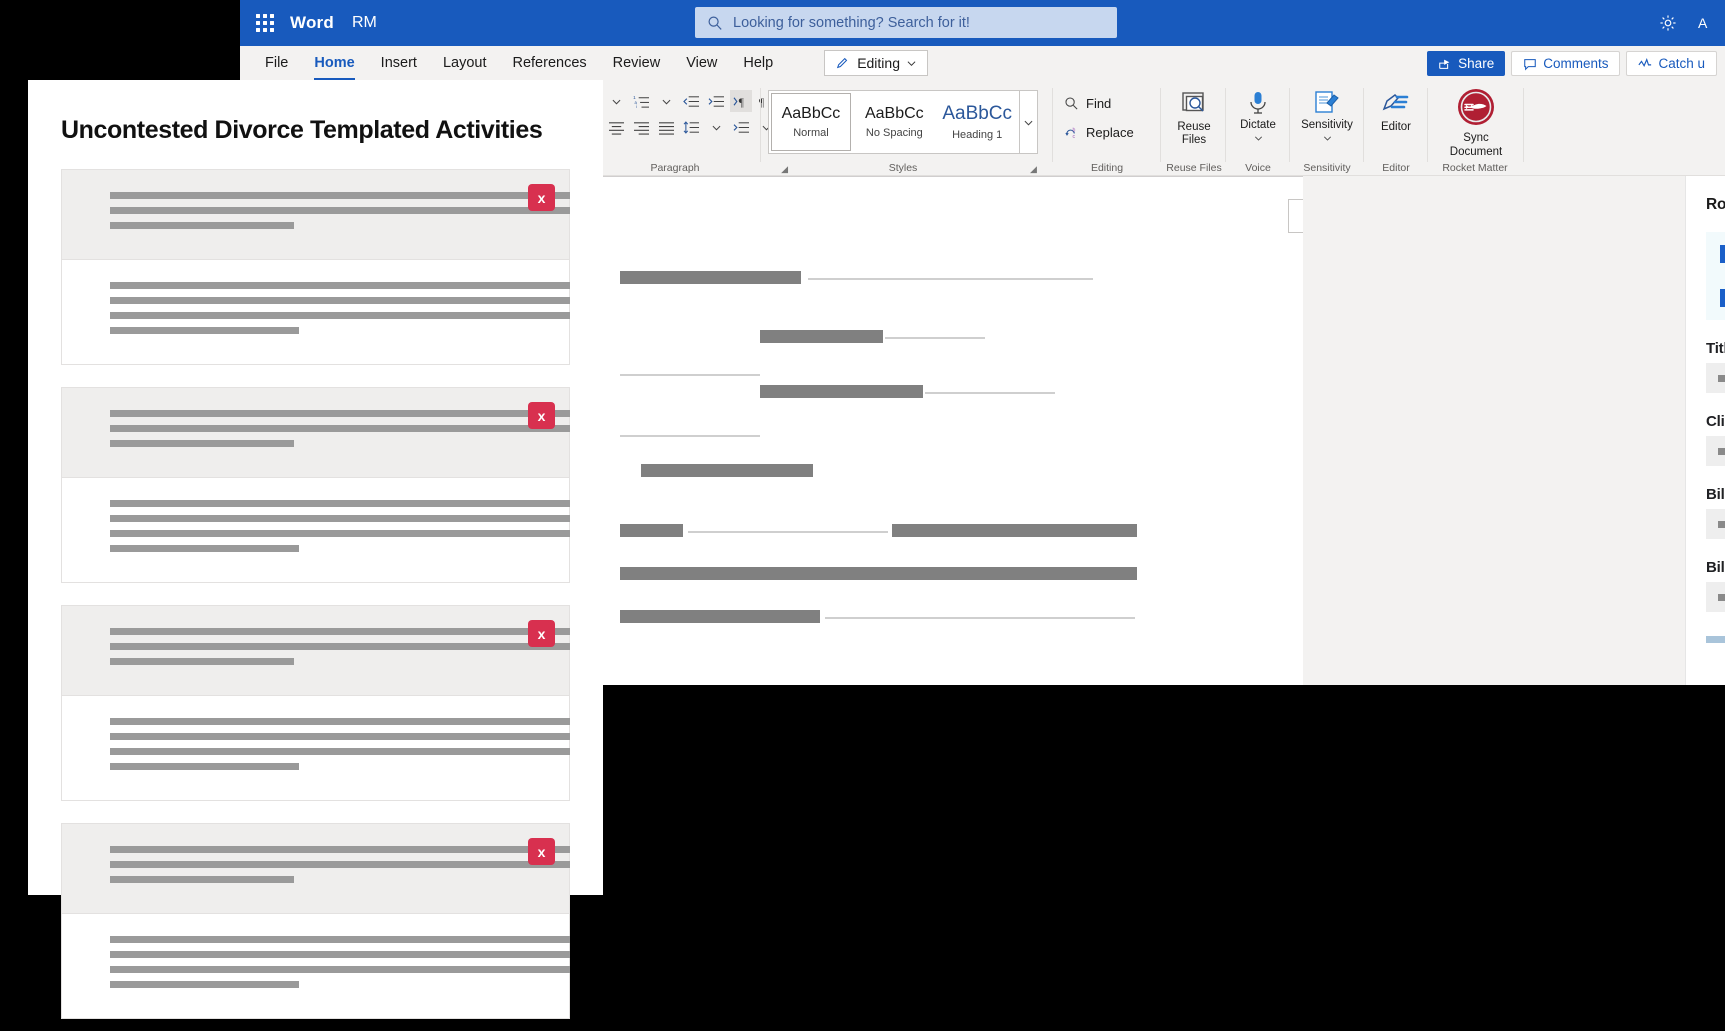  What do you see at coordinates (666, 101) in the screenshot?
I see `multilevel-list-dropdown-icon` at bounding box center [666, 101].